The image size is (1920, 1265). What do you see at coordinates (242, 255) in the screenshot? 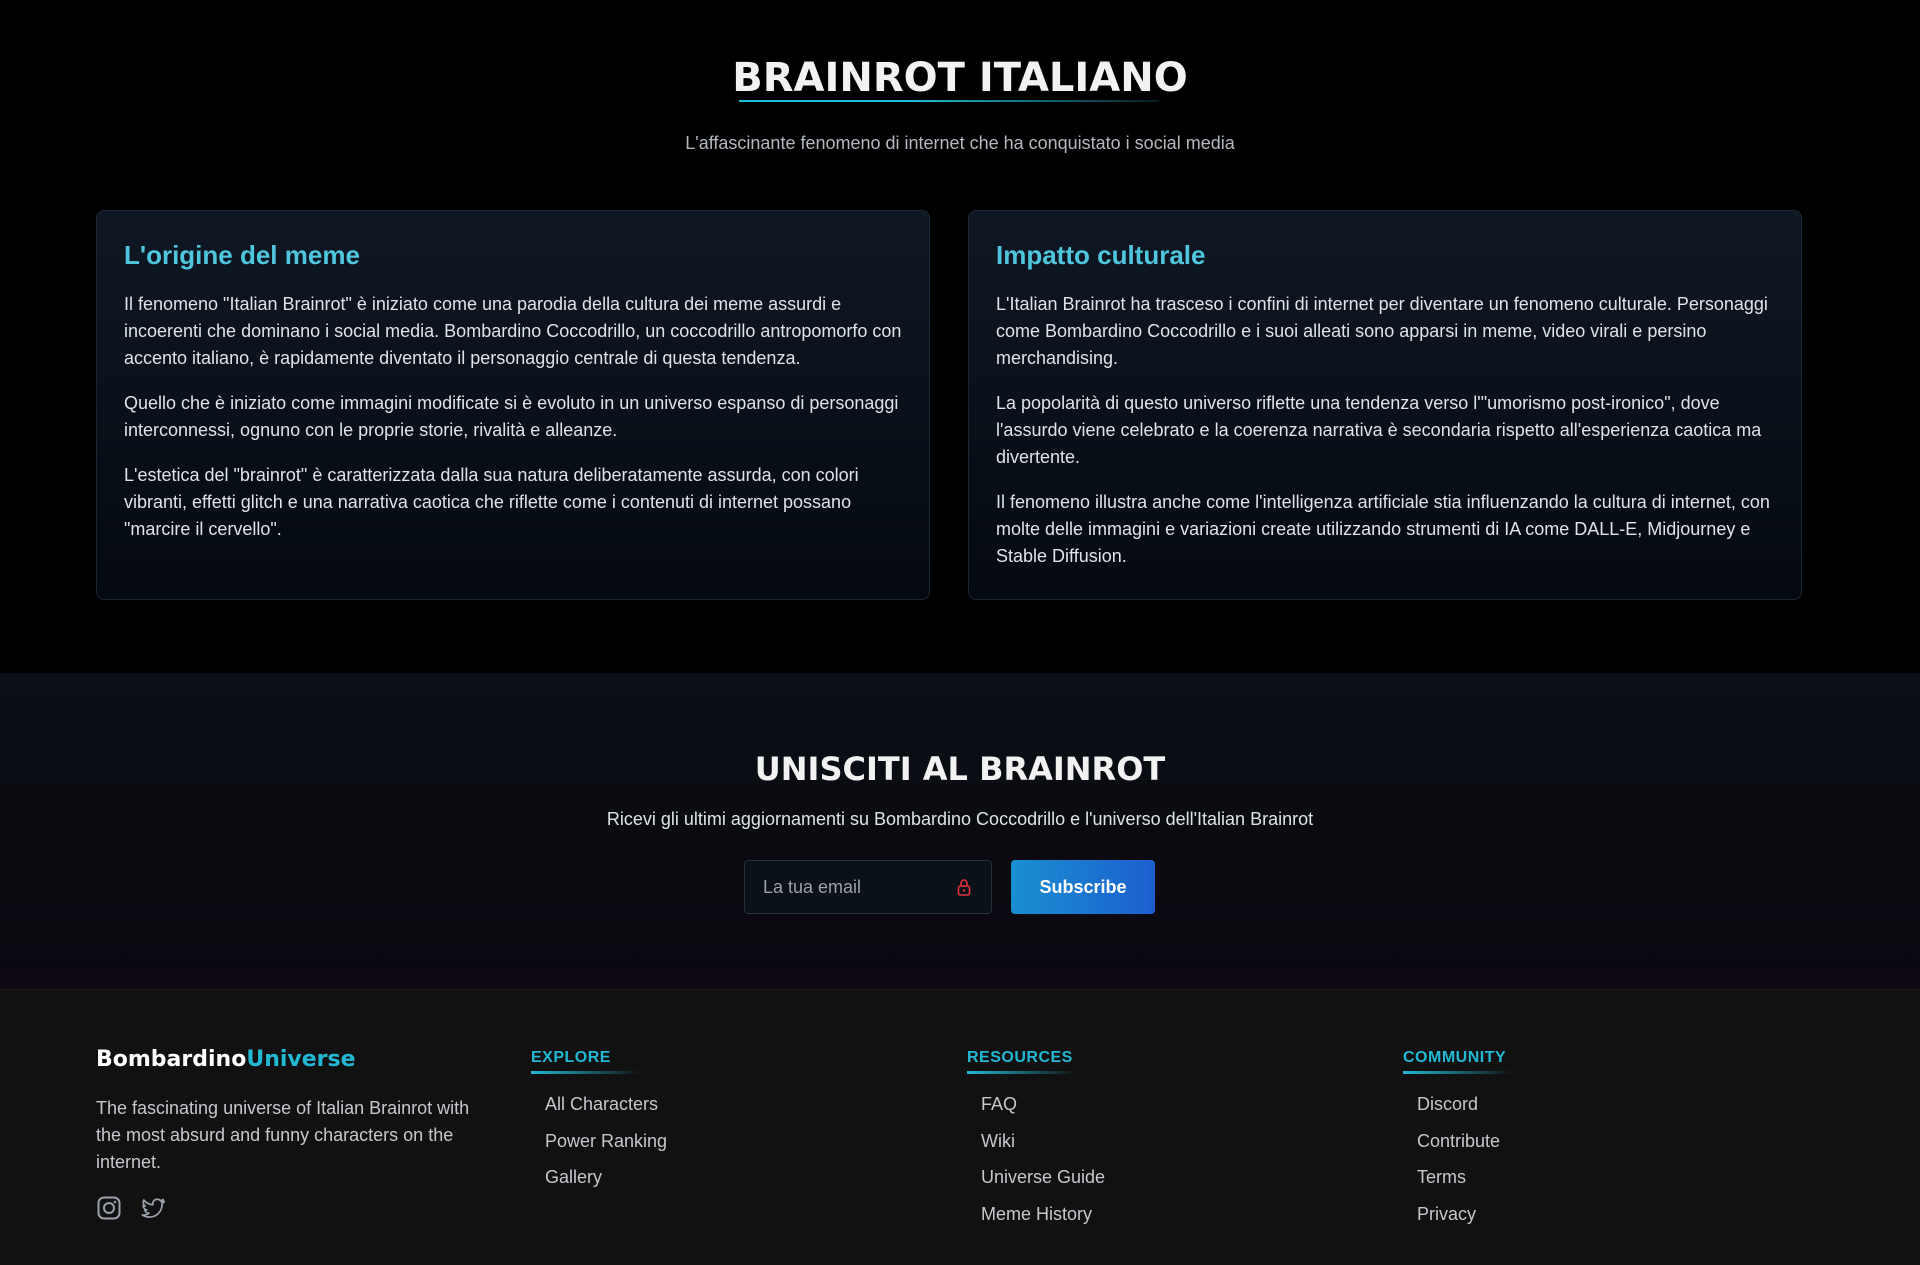
I see `origin-card-title: L'origine del meme` at bounding box center [242, 255].